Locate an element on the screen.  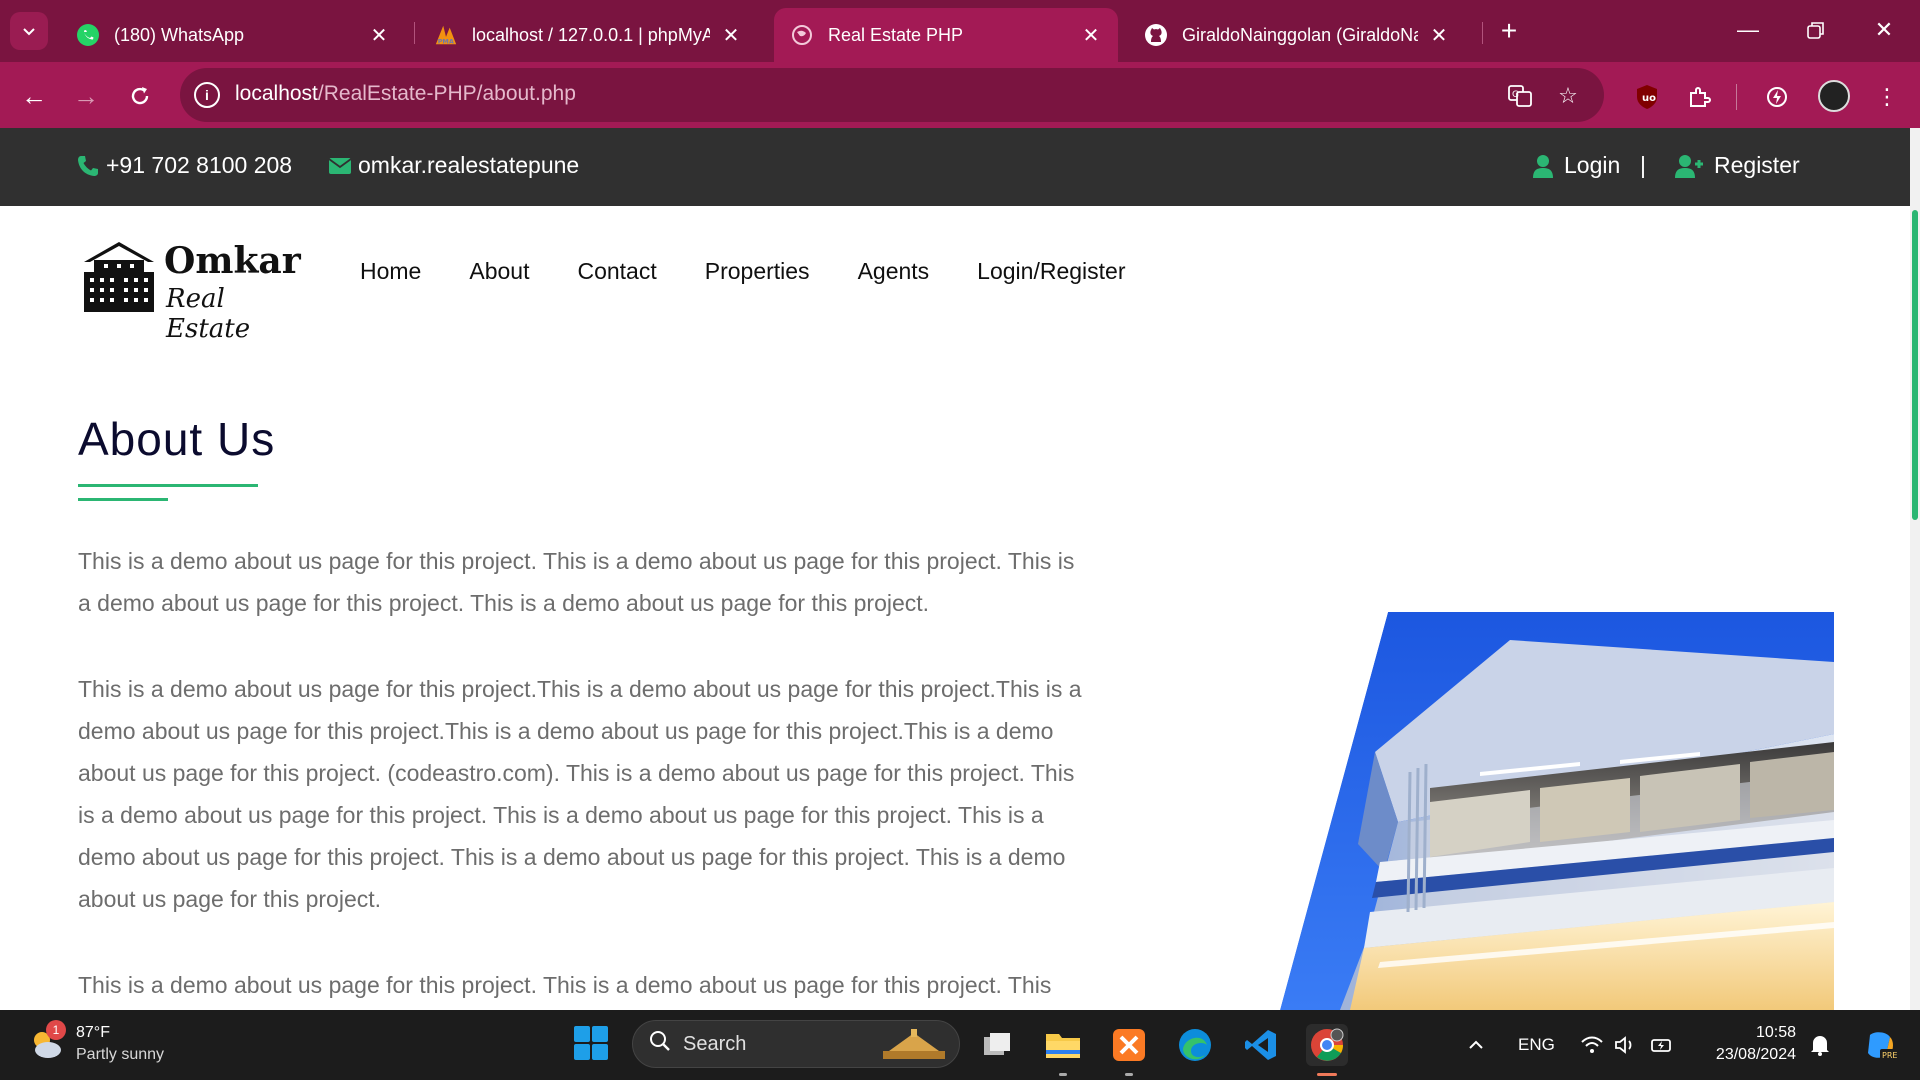
task-view-button is located at coordinates (997, 1045).